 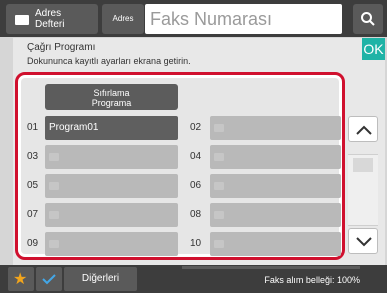 What do you see at coordinates (111, 128) in the screenshot?
I see `program-slot-01: Program01` at bounding box center [111, 128].